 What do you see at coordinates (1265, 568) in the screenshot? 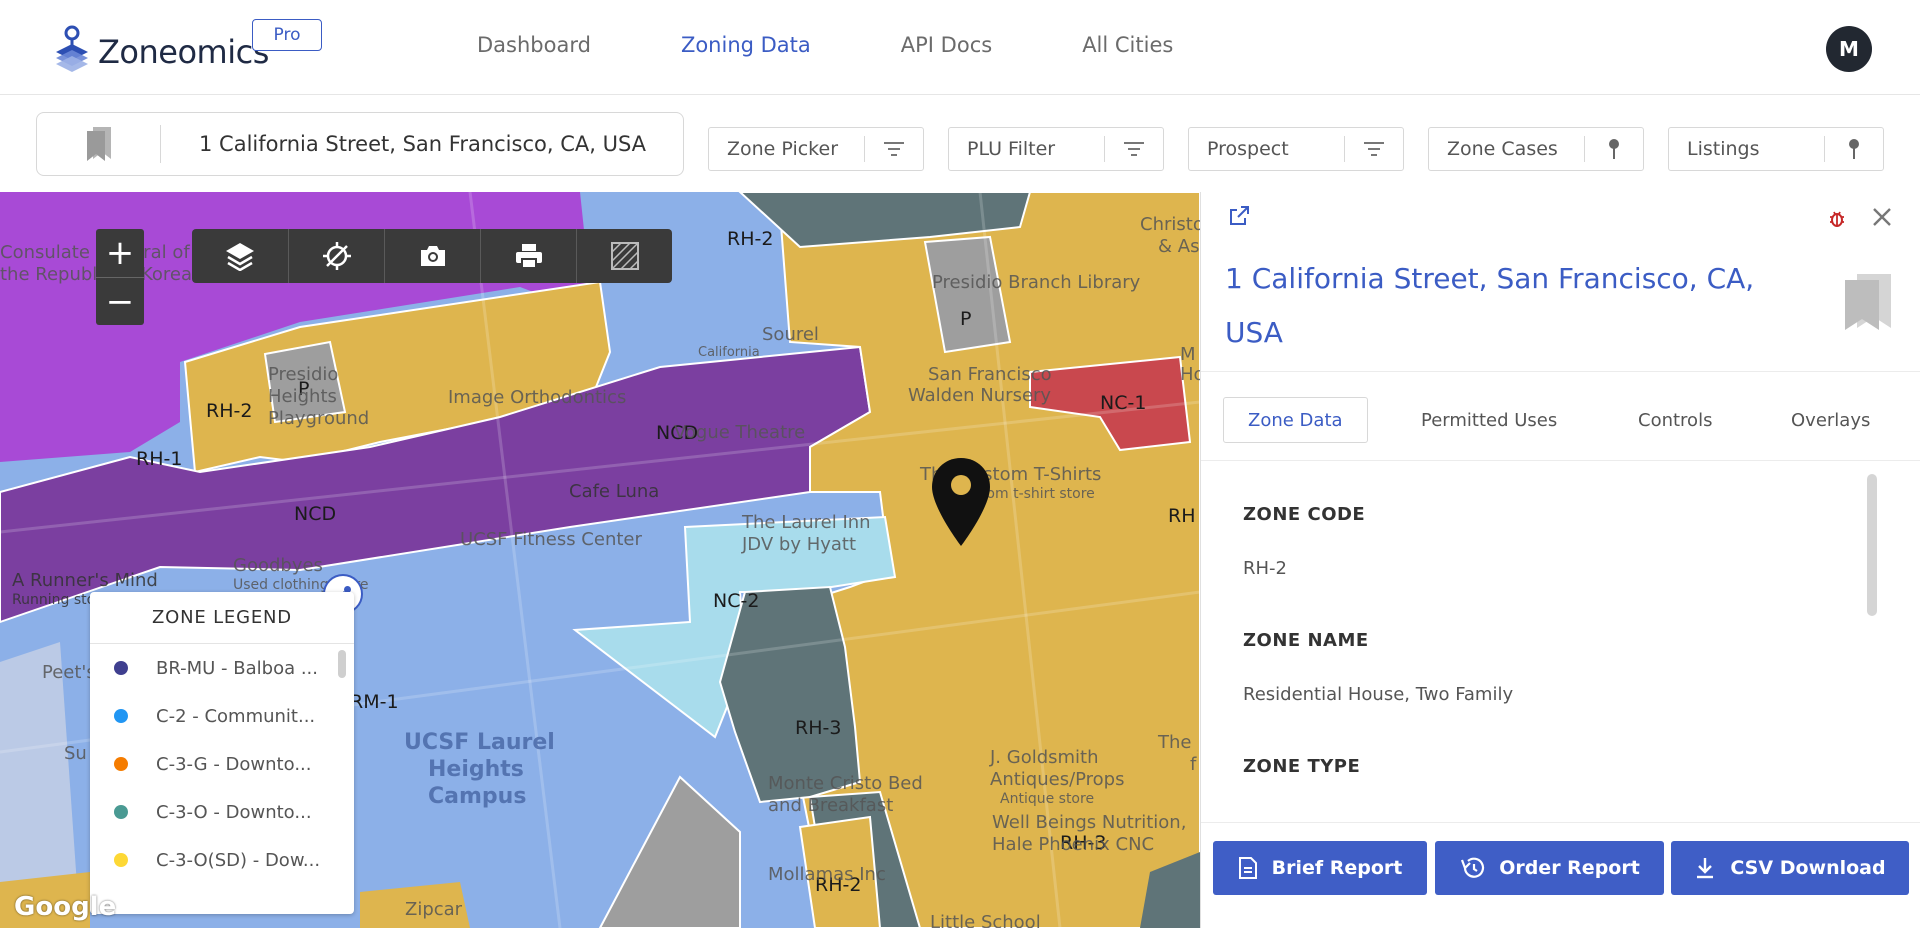
I see `zone-code-value: RH-2` at bounding box center [1265, 568].